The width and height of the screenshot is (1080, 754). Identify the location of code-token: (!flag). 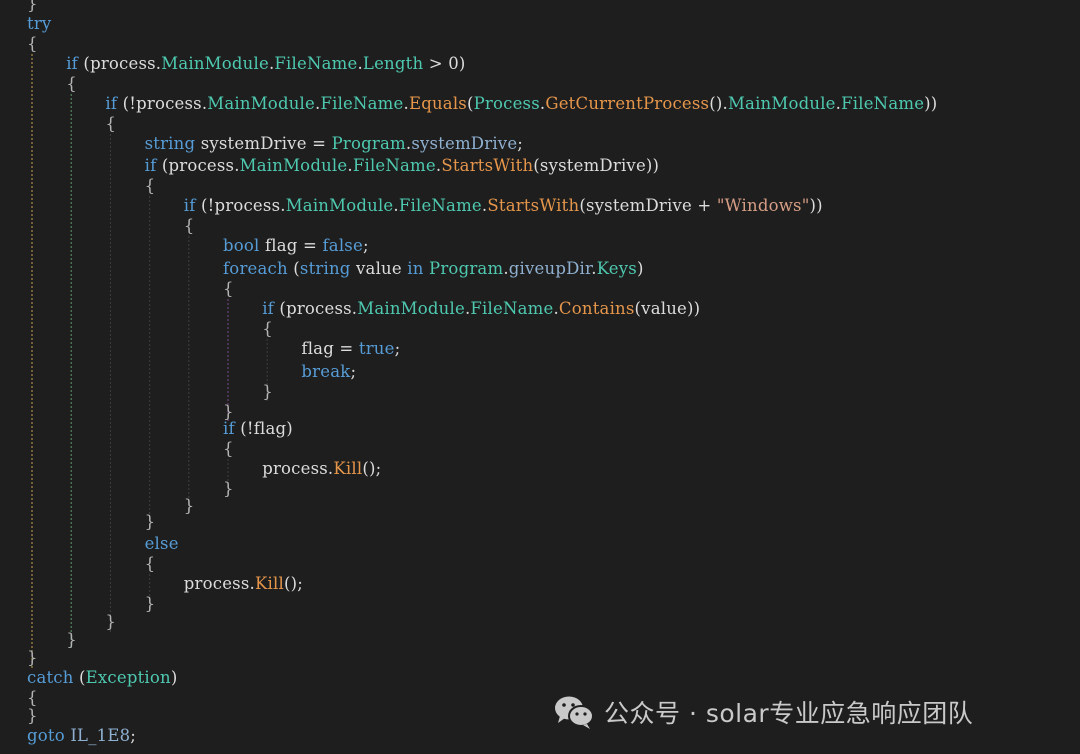
(263, 428).